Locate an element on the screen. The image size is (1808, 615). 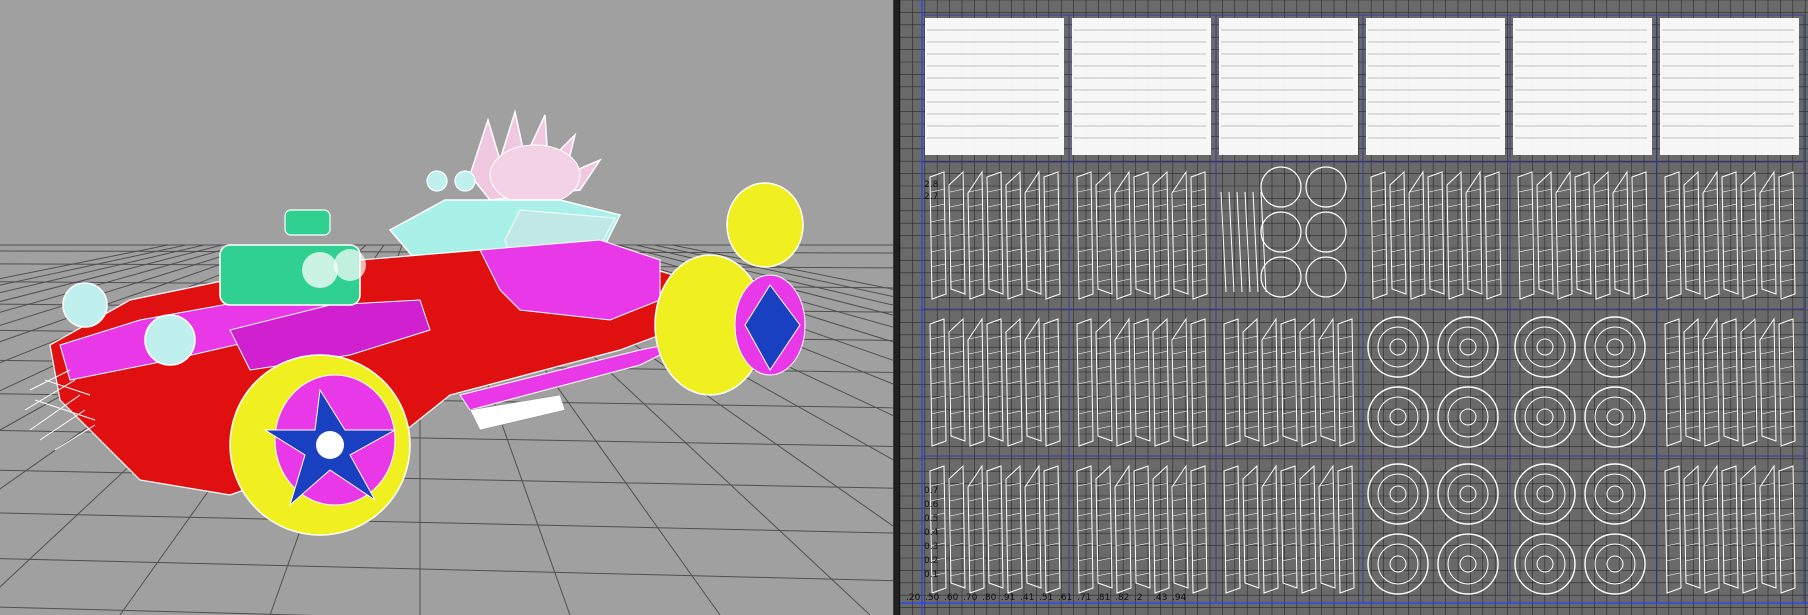
v-axis-label: 2.8 is located at coordinates (931, 185).